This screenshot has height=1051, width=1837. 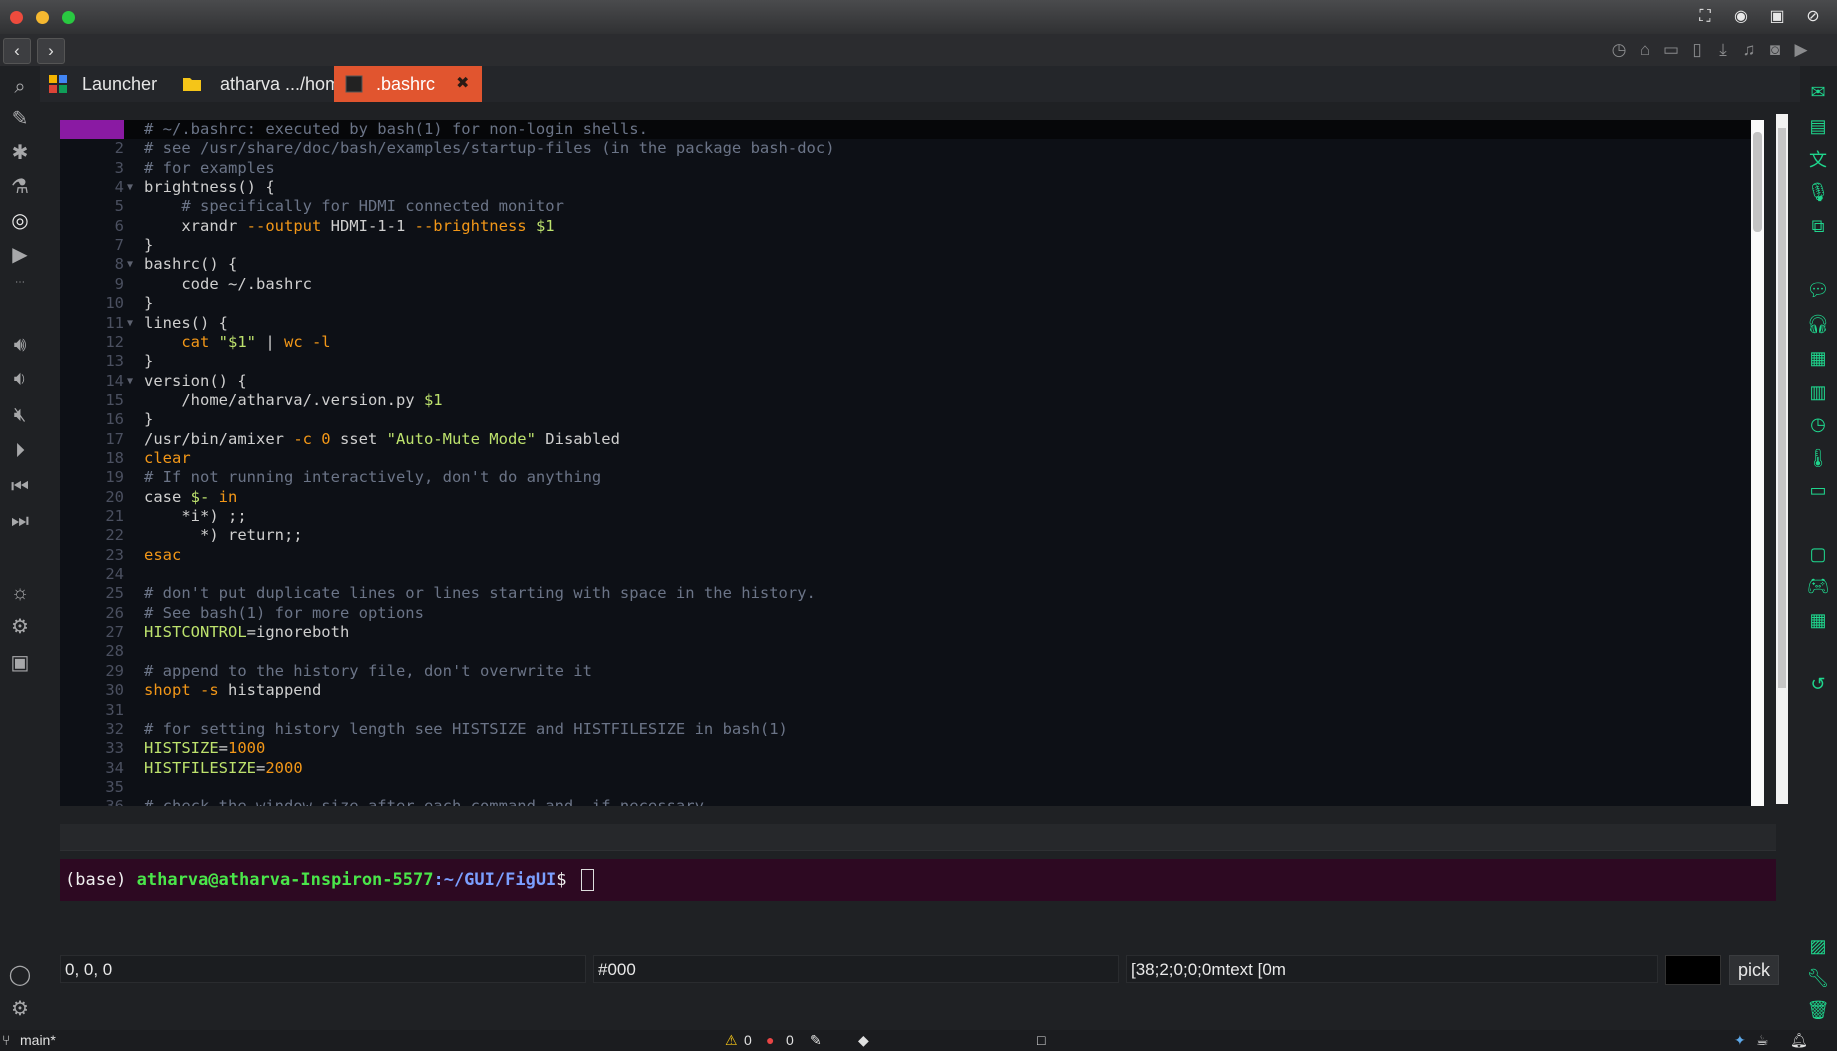 I want to click on chat-icon: 💬︎, so click(x=1818, y=290).